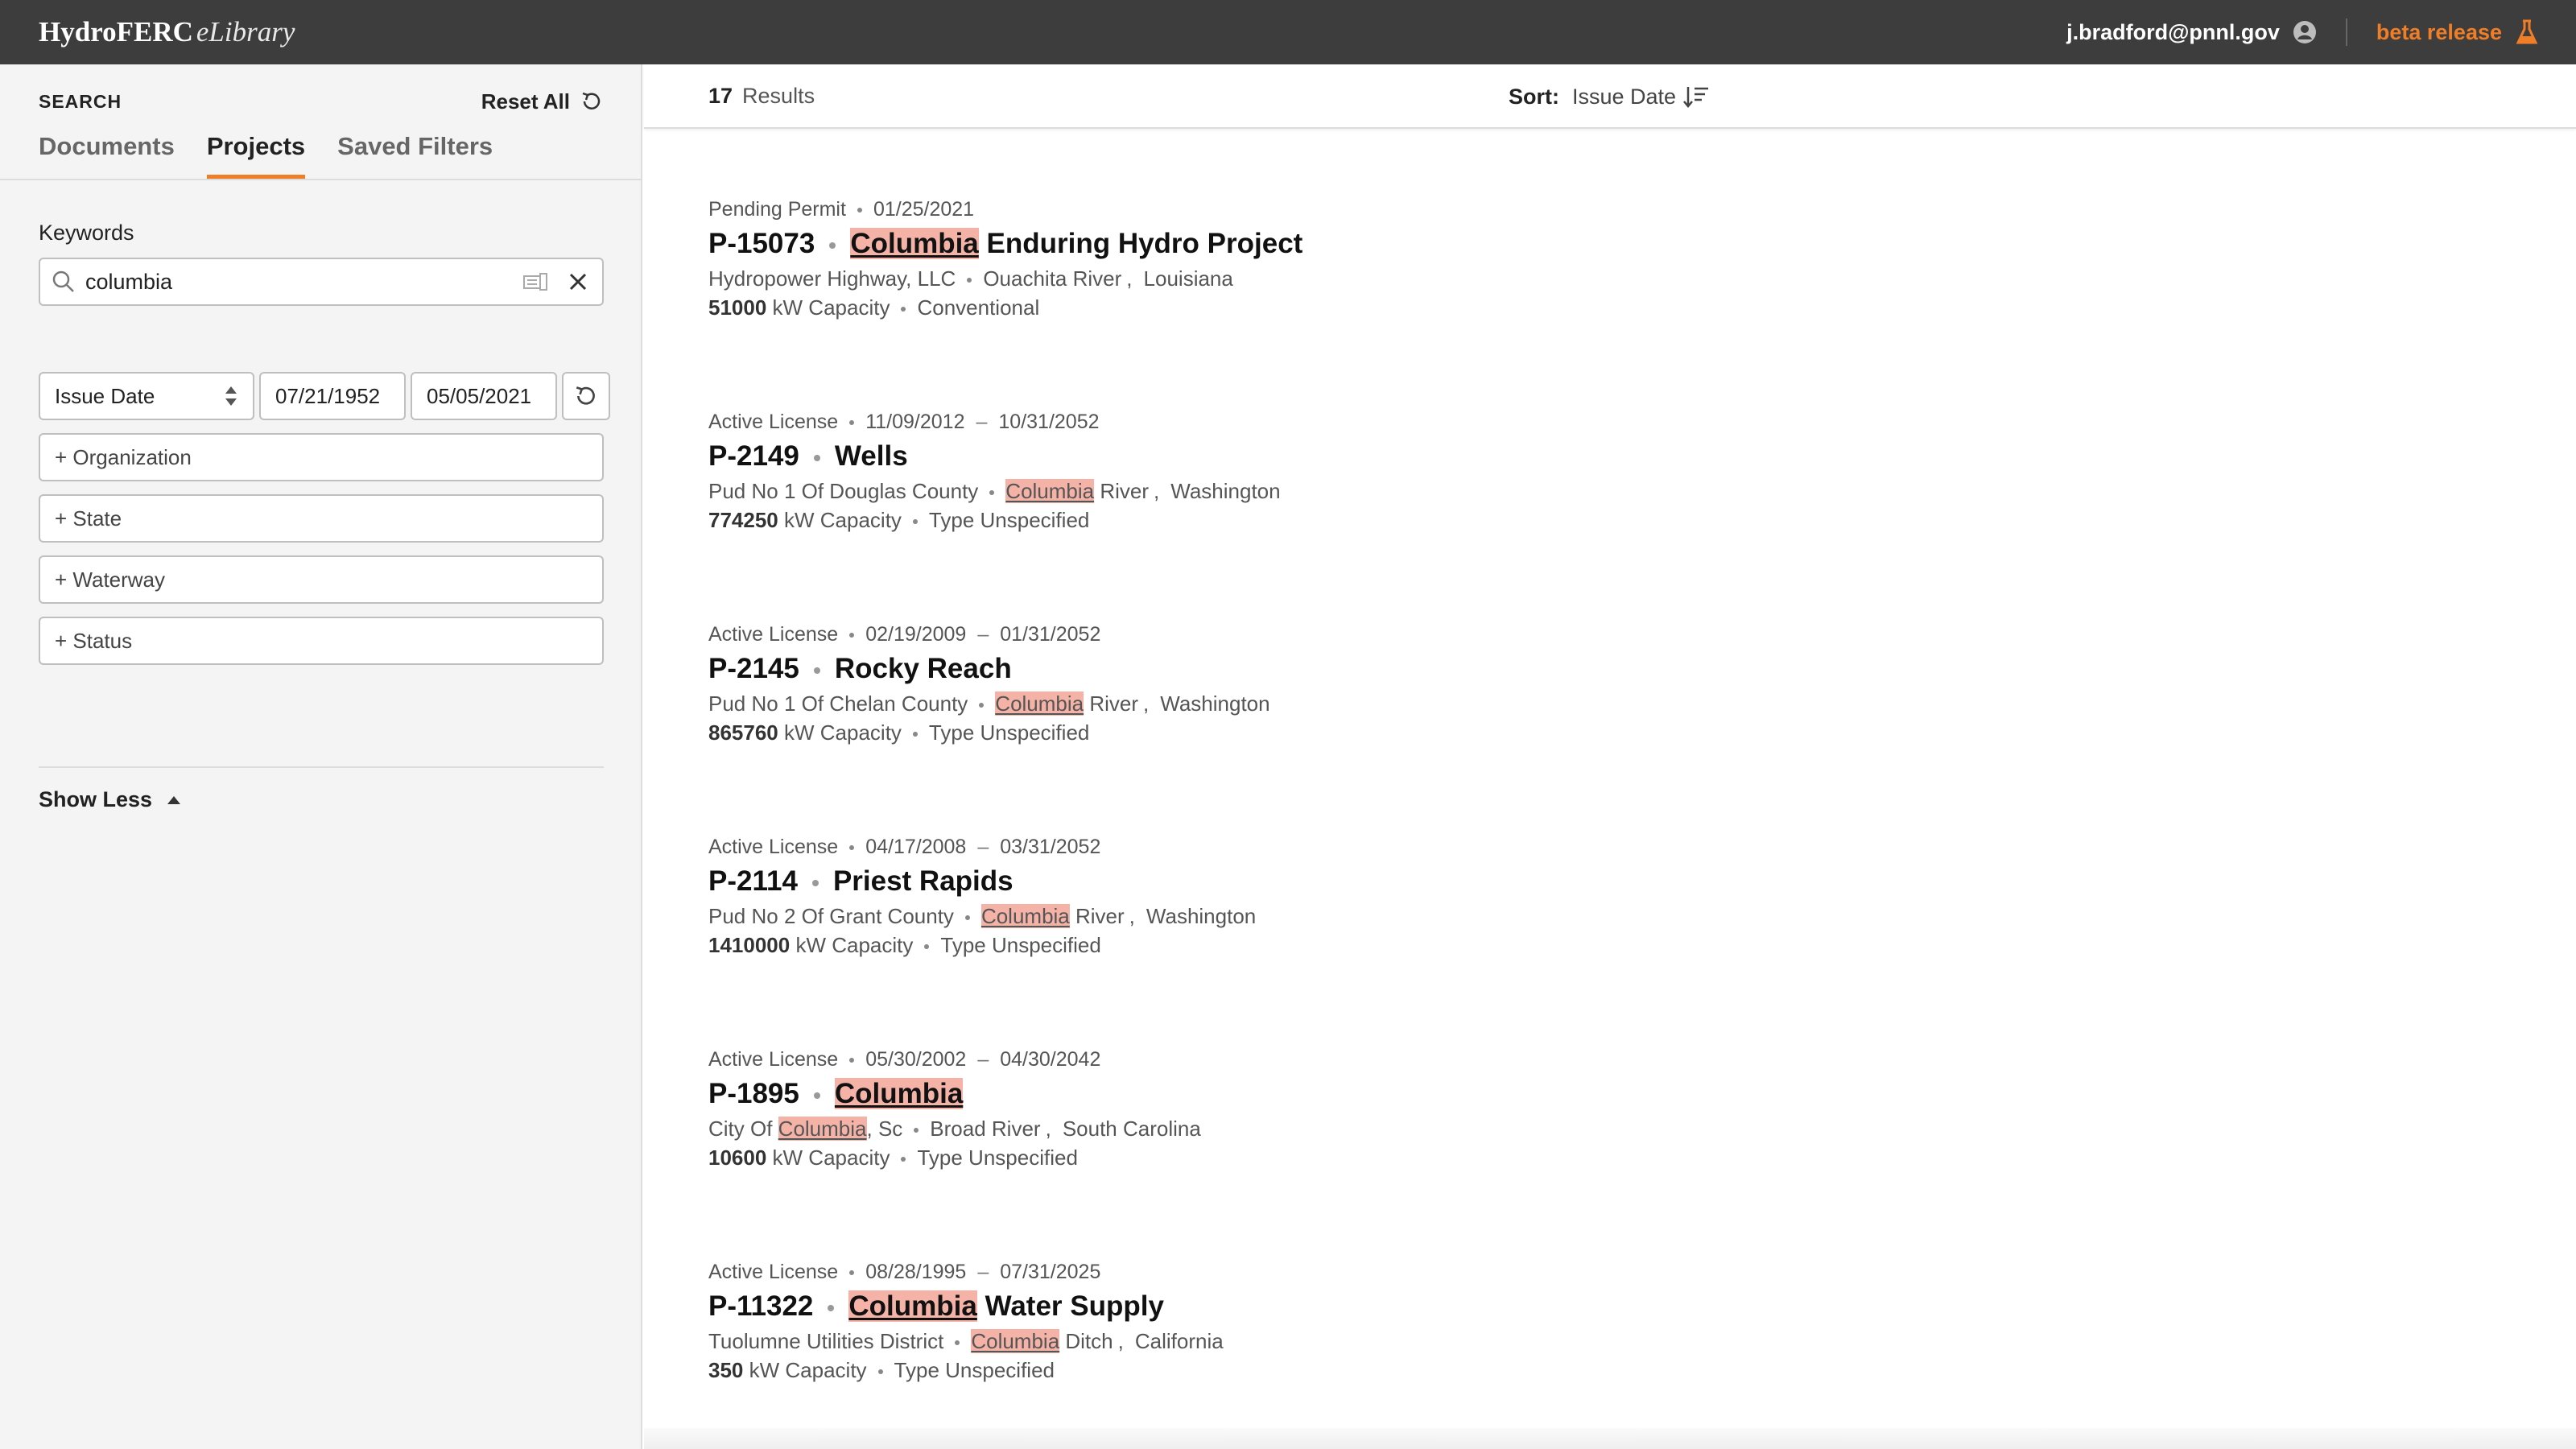 This screenshot has width=2576, height=1449. I want to click on tab-documents: Documents, so click(107, 154).